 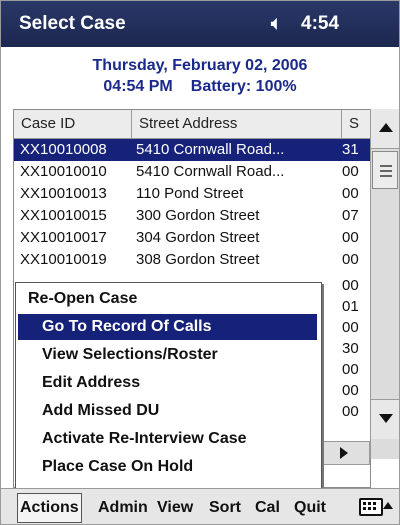 What do you see at coordinates (167, 411) in the screenshot?
I see `menu-item-add-missed-du: Add Missed DU` at bounding box center [167, 411].